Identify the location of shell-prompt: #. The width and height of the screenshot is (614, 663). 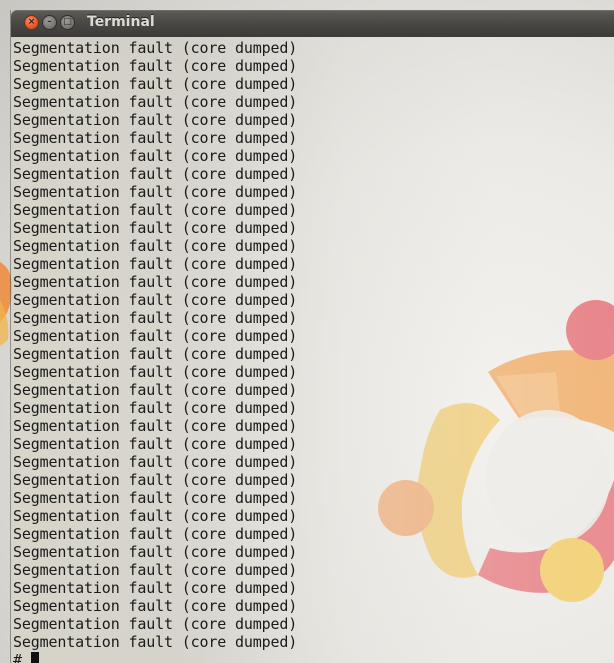
(22, 657).